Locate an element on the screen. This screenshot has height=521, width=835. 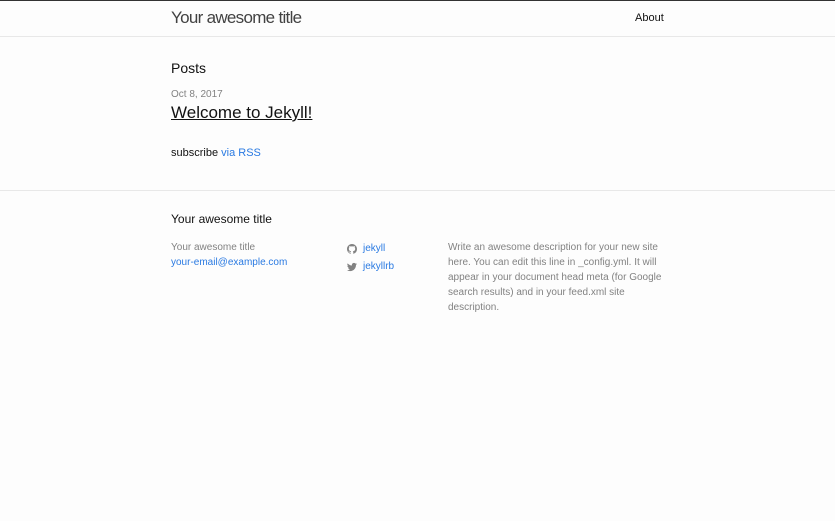
github-icon is located at coordinates (352, 249).